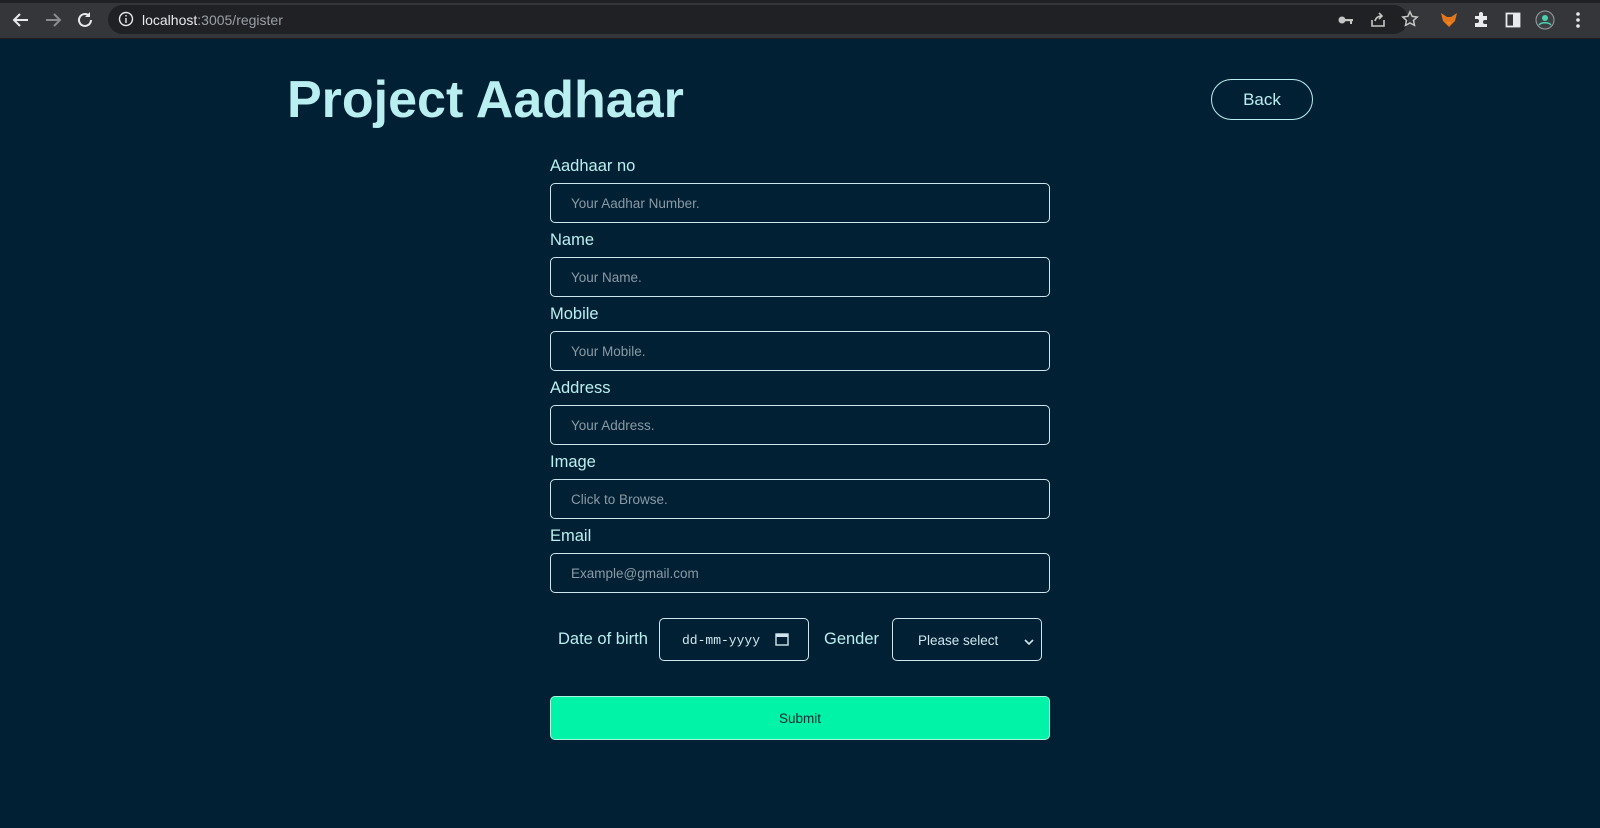 This screenshot has width=1600, height=828. Describe the element at coordinates (852, 639) in the screenshot. I see `gender-label: Gender` at that location.